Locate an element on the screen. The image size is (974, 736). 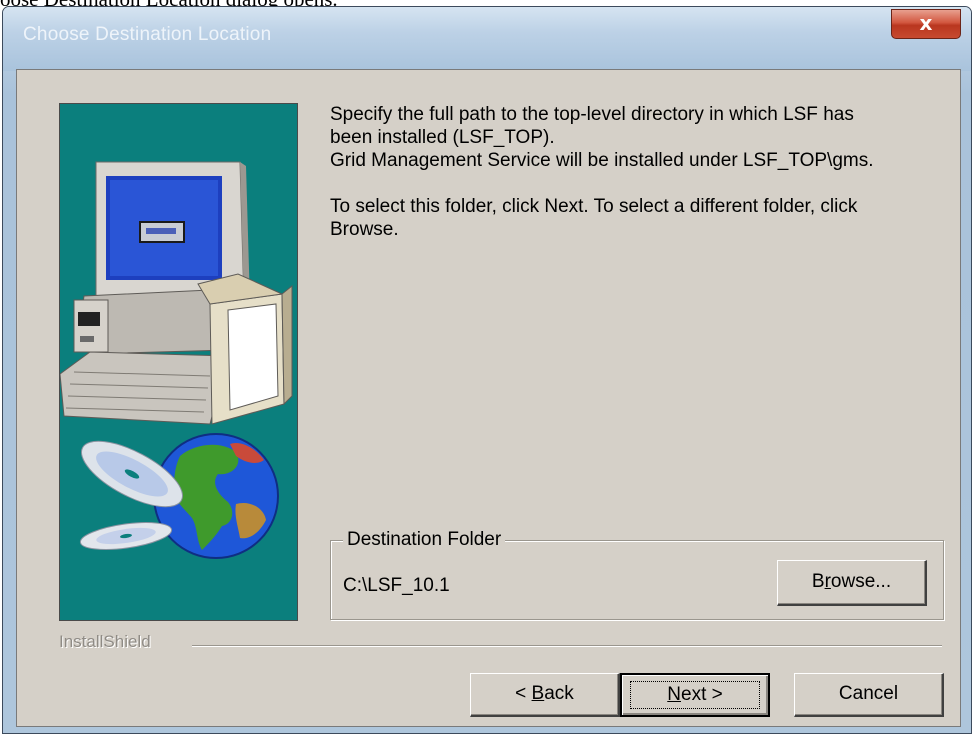
computer-illustration is located at coordinates (176, 293).